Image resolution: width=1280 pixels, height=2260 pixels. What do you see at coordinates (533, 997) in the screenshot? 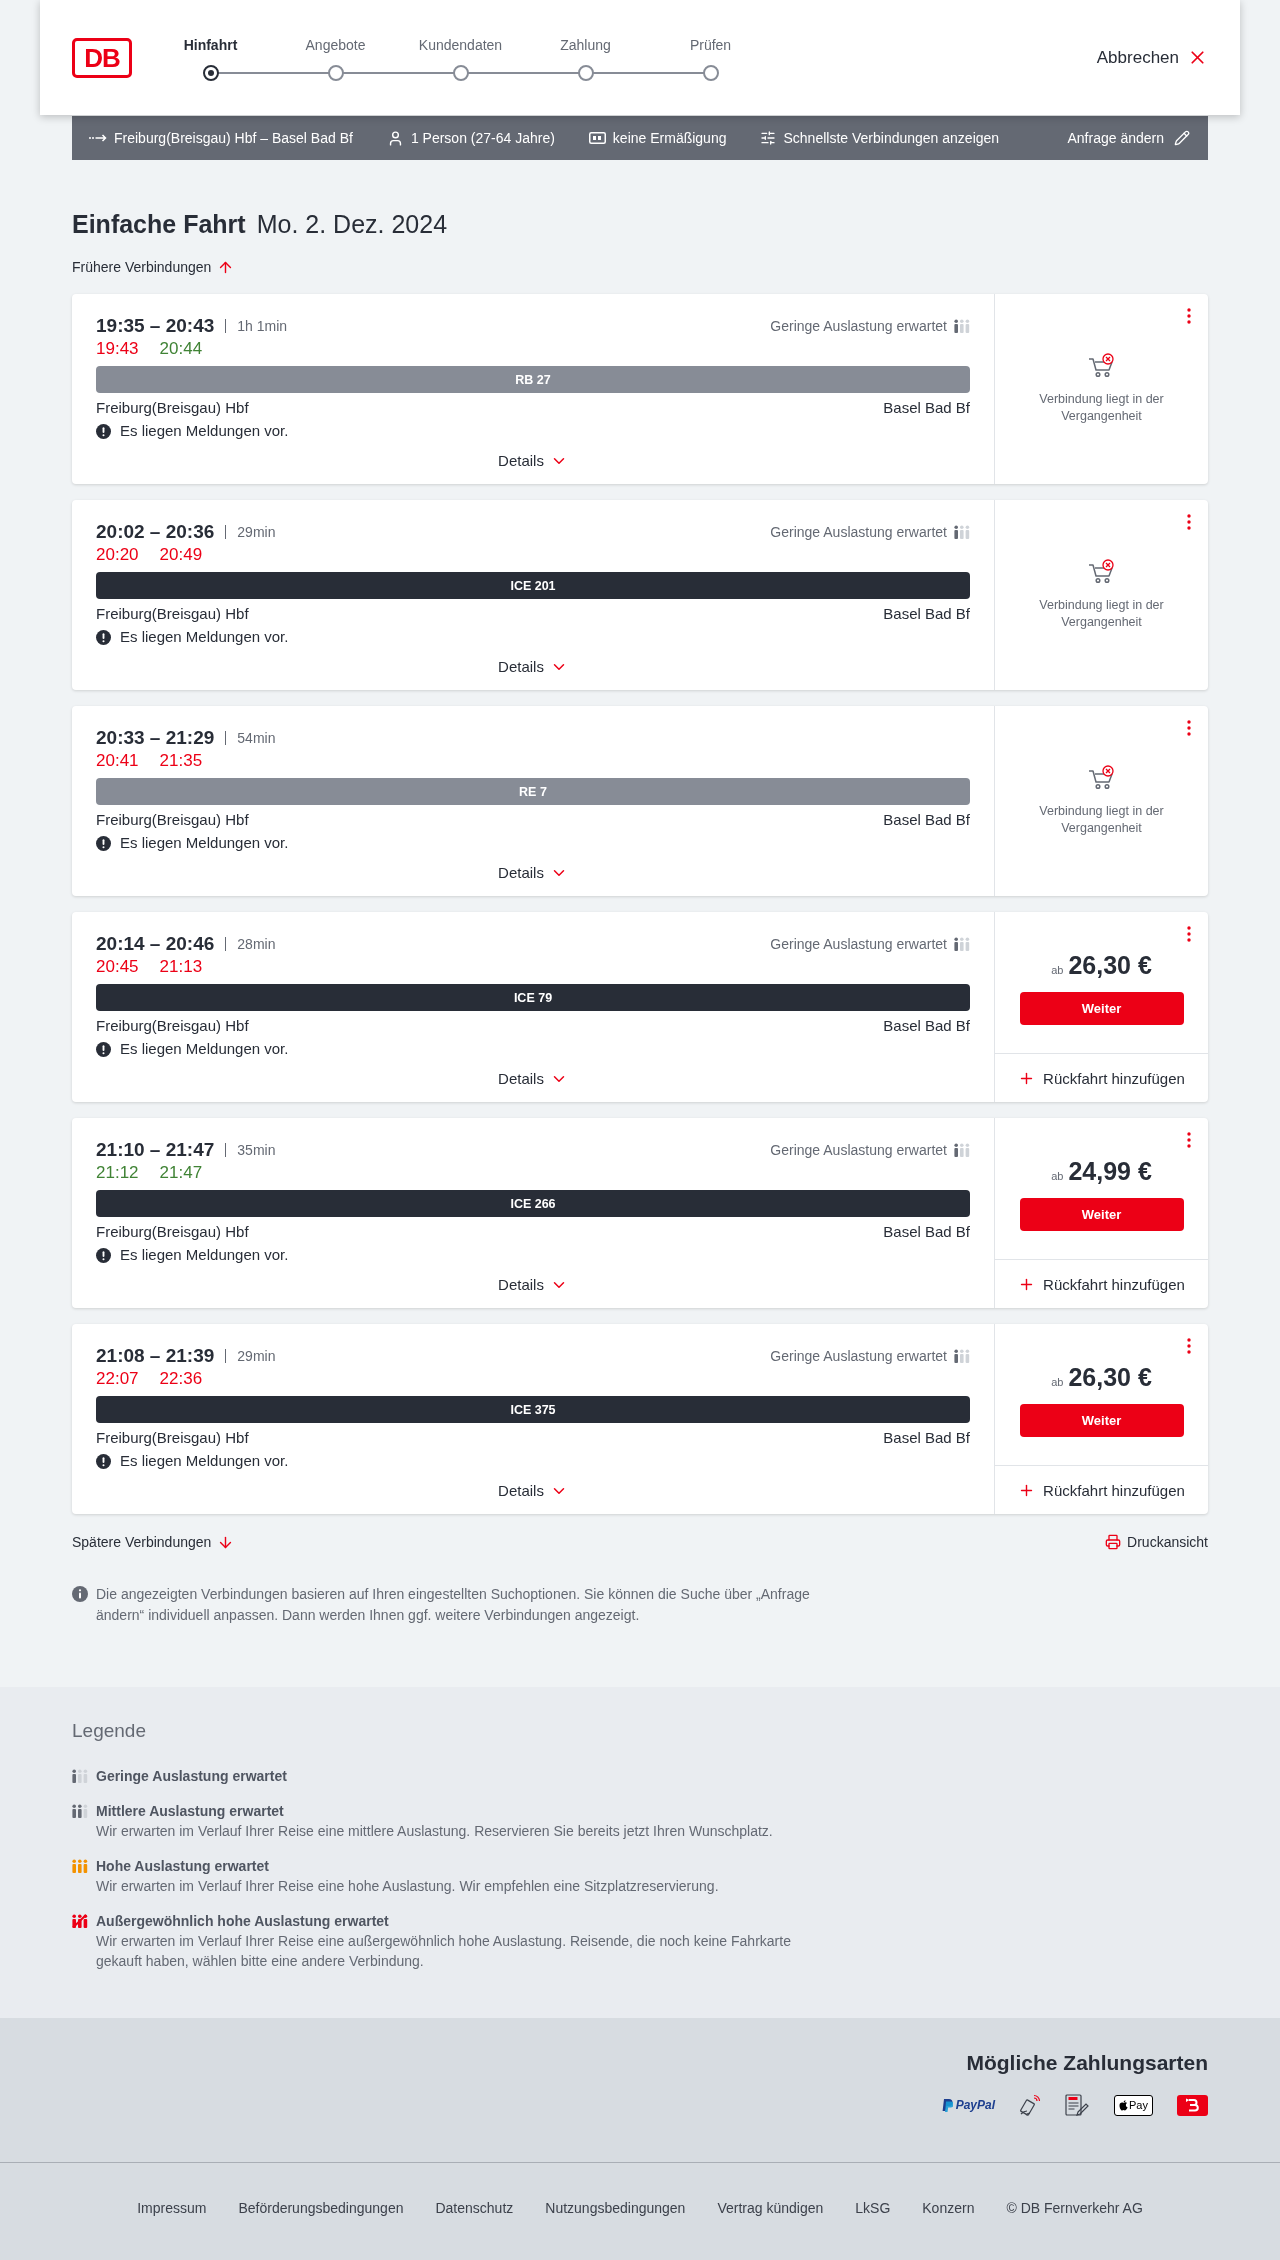
I see `train-bar: ICE 79` at bounding box center [533, 997].